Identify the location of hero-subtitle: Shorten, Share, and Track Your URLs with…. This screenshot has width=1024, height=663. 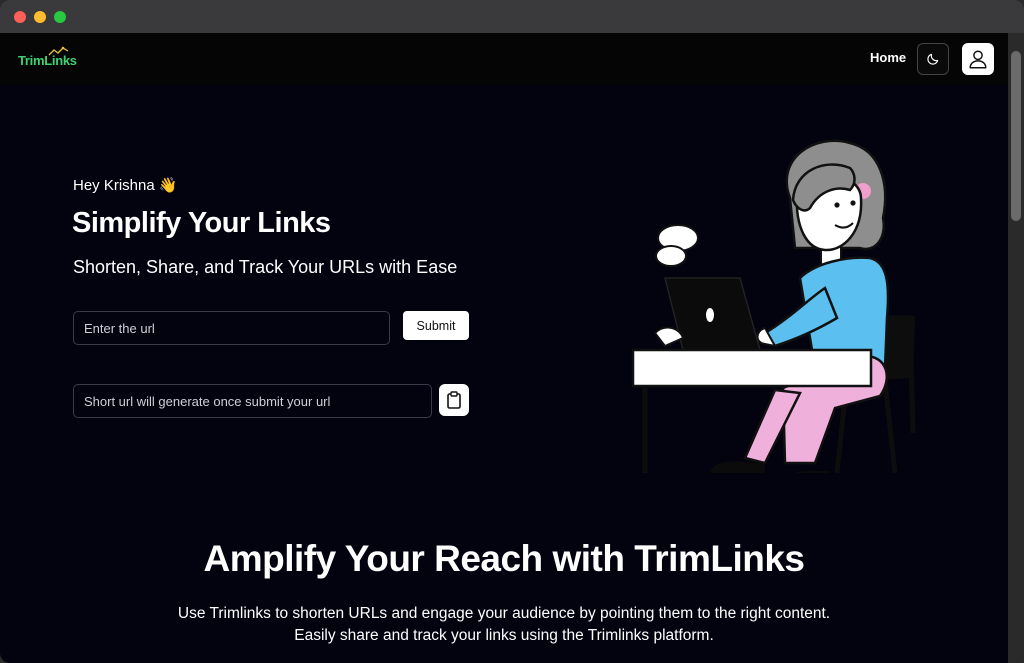
(265, 267).